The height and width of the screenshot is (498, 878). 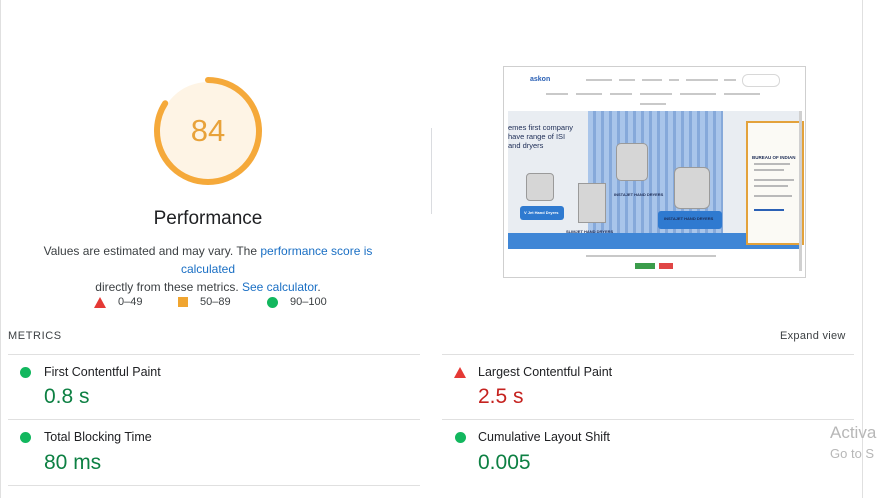 I want to click on metric-tbt-name: Total Blocking Time, so click(x=98, y=437).